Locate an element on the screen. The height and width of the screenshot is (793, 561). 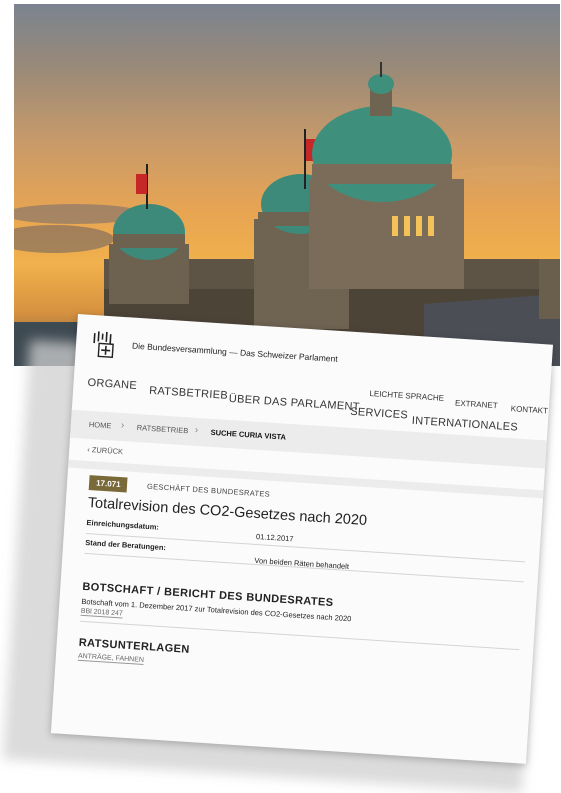
breadcrumb-home: HOME is located at coordinates (100, 425).